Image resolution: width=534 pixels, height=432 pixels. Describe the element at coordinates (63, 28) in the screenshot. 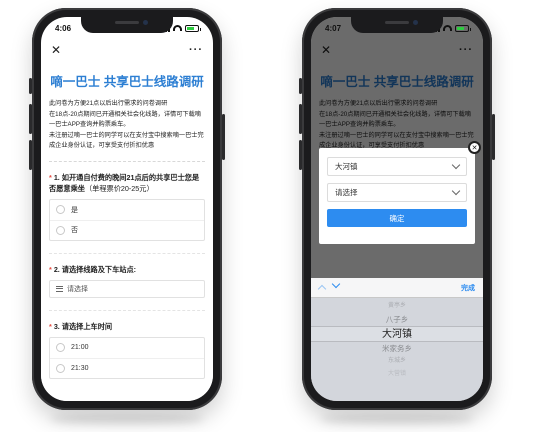

I see `status-time: 4:06` at that location.